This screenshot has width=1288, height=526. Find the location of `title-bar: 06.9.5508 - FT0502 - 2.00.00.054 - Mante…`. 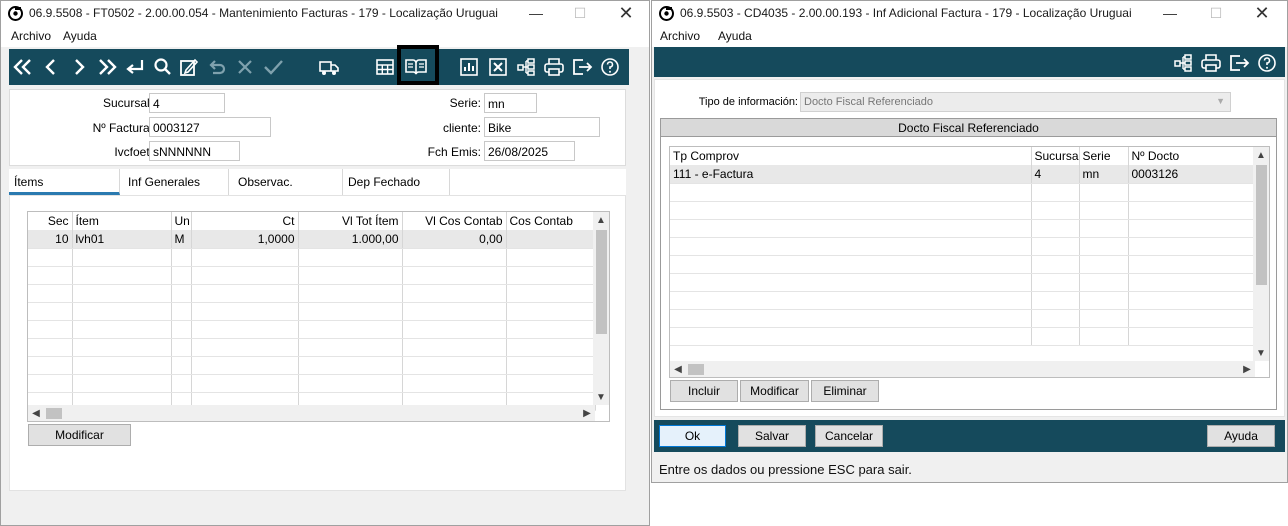

title-bar: 06.9.5508 - FT0502 - 2.00.00.054 - Mante… is located at coordinates (325, 13).